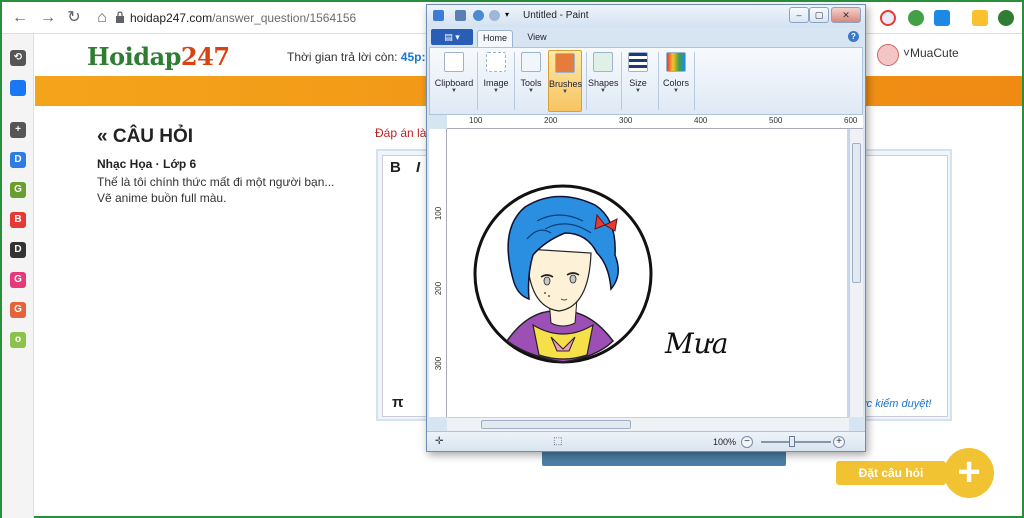 This screenshot has height=518, width=1024. I want to click on tools-label: Tools, so click(531, 83).